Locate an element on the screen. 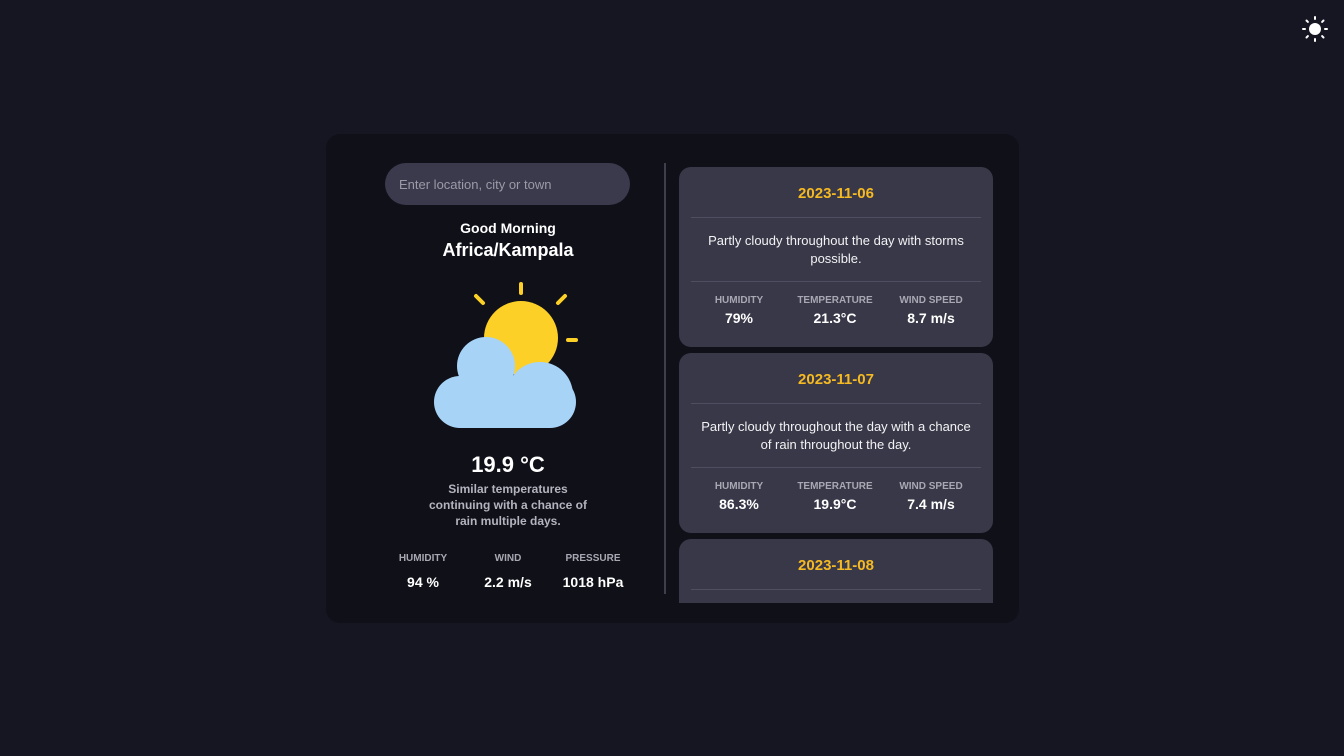  wind-speed-value: 7.4 m/s is located at coordinates (931, 504).